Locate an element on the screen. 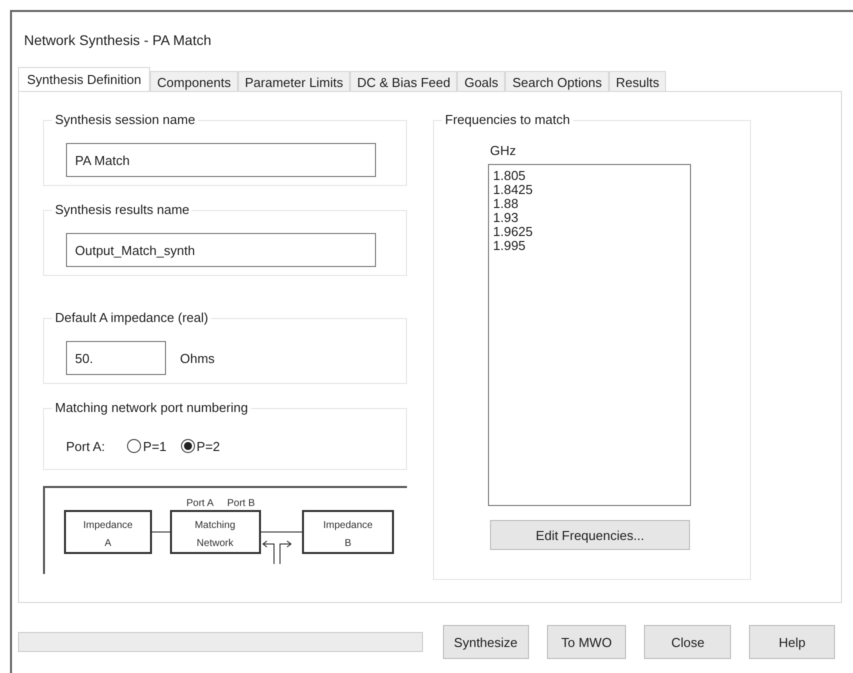 This screenshot has height=673, width=853. list-item: 1.88 is located at coordinates (589, 204).